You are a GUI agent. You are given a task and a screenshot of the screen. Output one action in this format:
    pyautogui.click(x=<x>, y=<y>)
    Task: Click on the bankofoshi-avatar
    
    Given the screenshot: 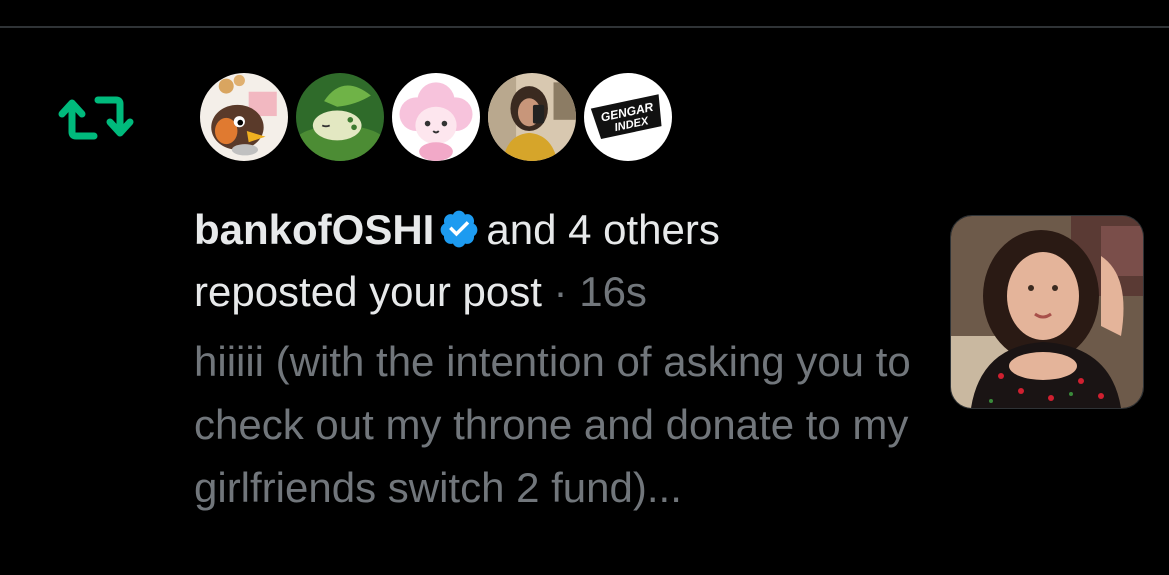 What is the action you would take?
    pyautogui.click(x=244, y=117)
    